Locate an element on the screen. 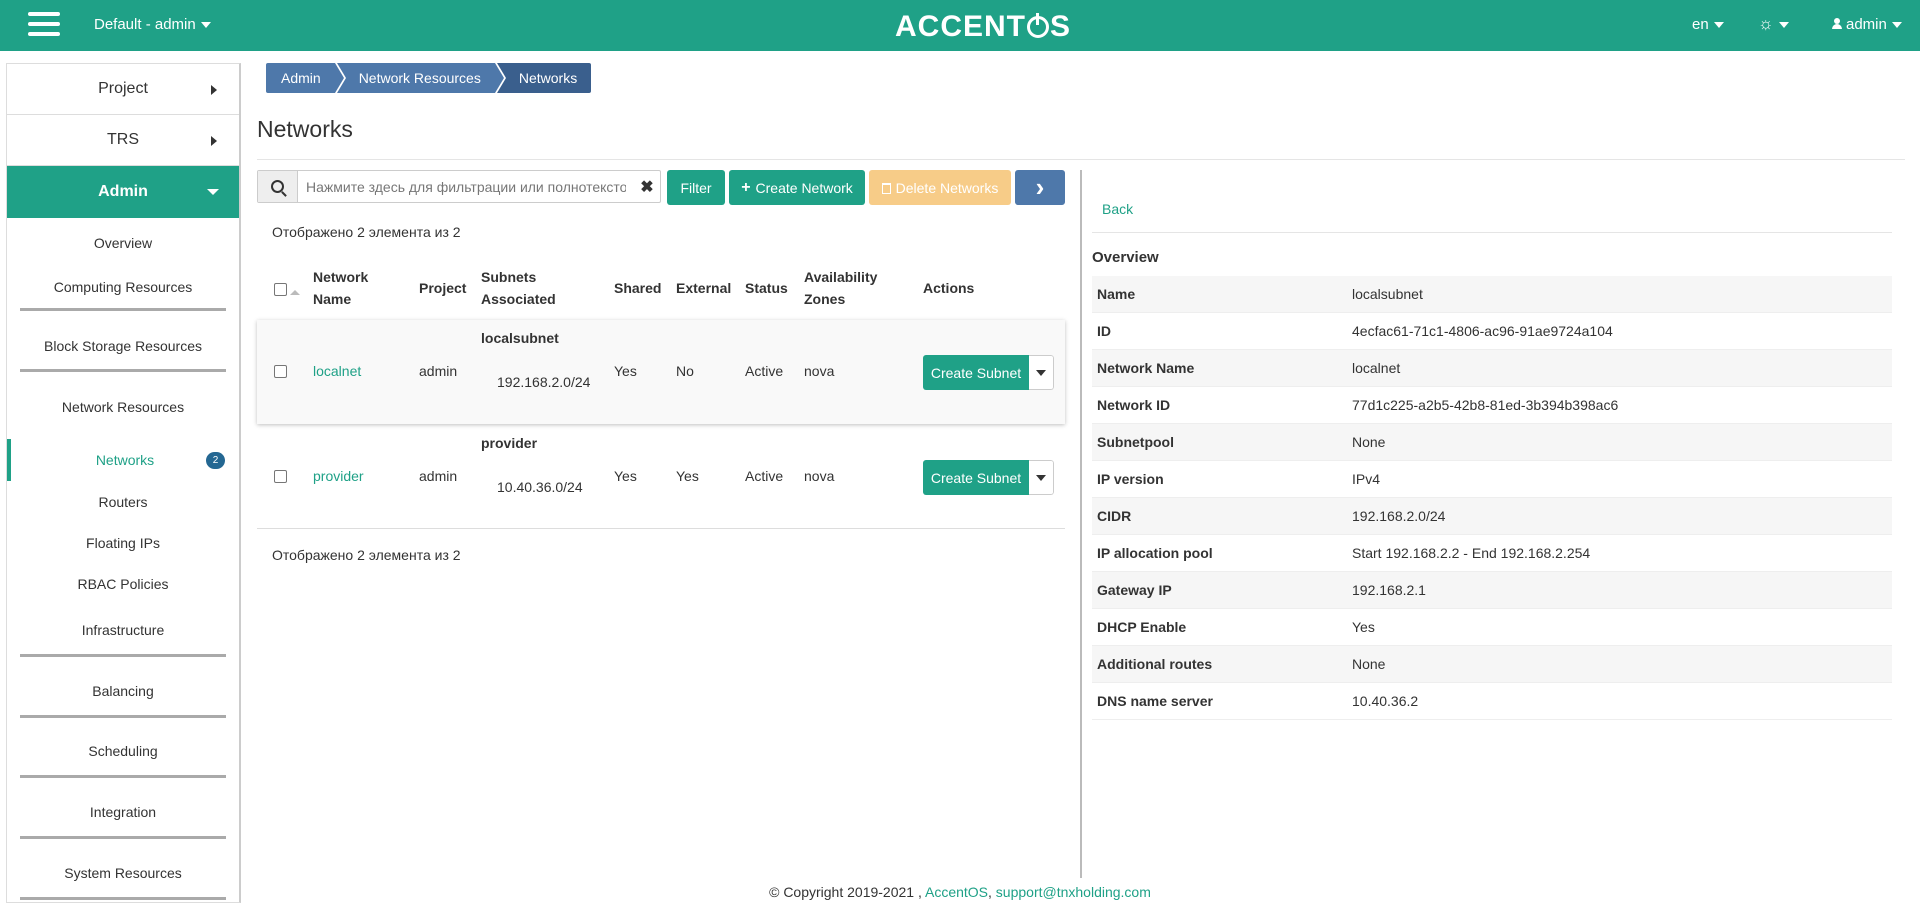 The image size is (1920, 903). sidebar-section-project: Project is located at coordinates (123, 89).